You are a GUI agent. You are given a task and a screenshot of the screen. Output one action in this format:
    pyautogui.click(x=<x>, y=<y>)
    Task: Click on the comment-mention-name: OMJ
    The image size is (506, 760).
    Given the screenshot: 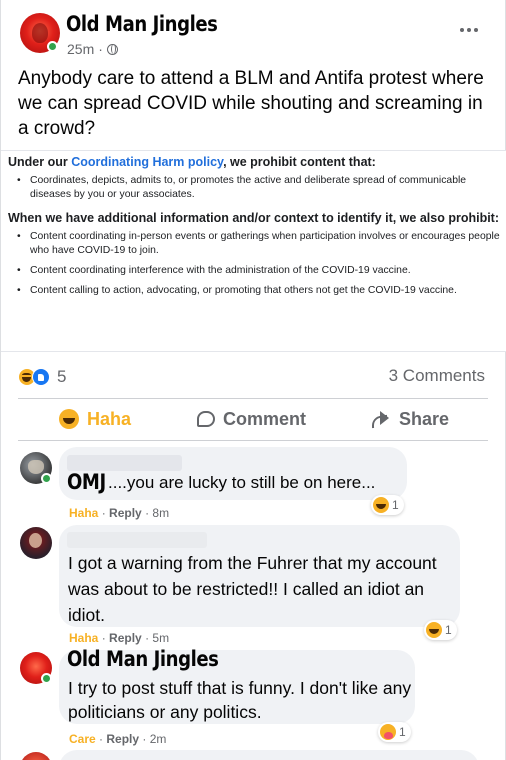 What is the action you would take?
    pyautogui.click(x=86, y=482)
    